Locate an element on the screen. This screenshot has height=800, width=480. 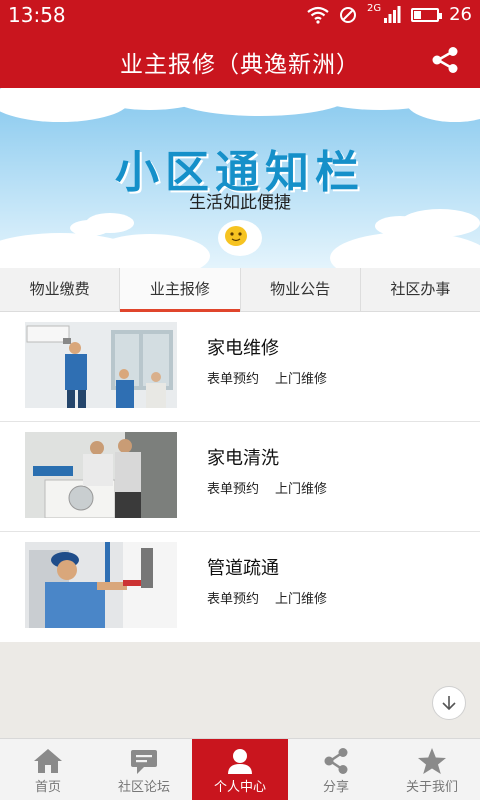
nav-home: 首页 is located at coordinates (48, 769).